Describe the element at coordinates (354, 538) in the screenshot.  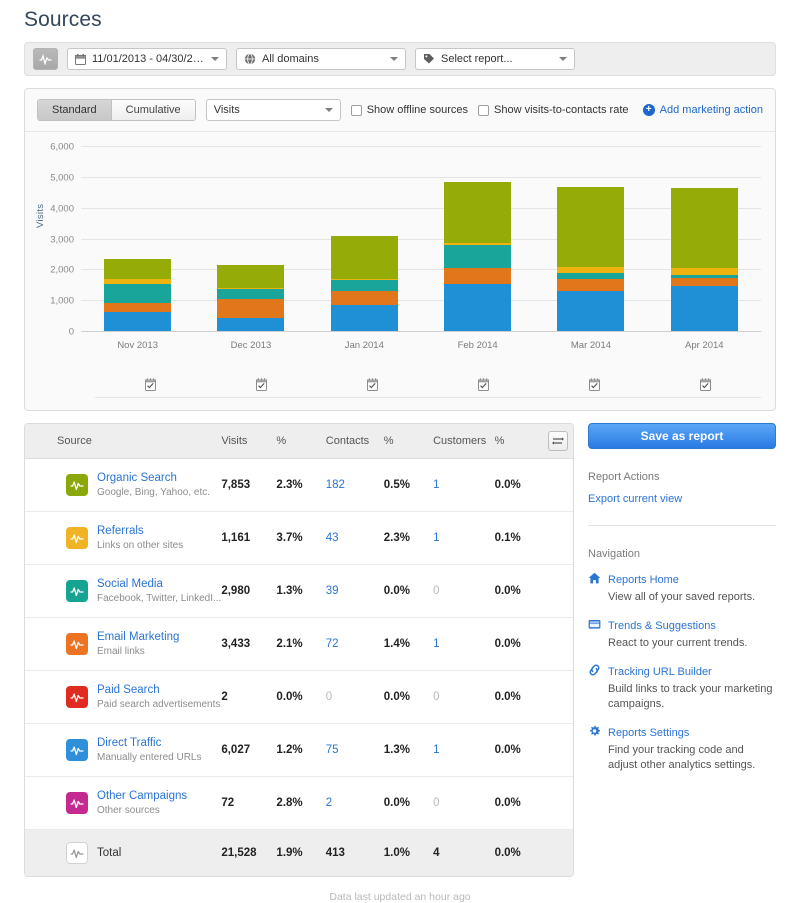
I see `cell-contacts: 43` at that location.